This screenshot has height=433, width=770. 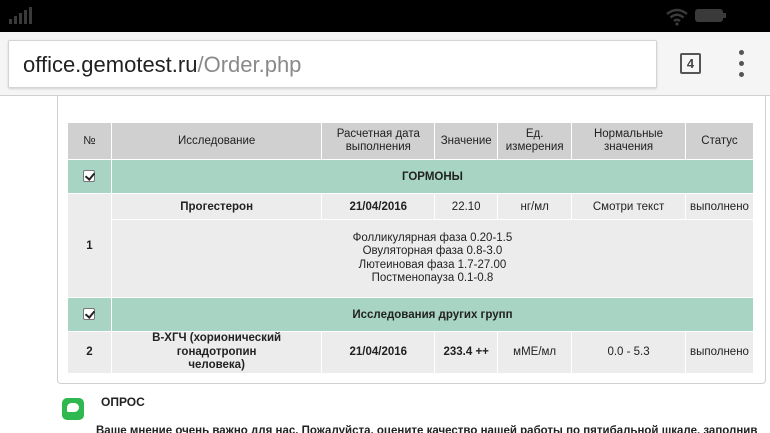 I want to click on test-value: 233.4 ++, so click(x=466, y=352).